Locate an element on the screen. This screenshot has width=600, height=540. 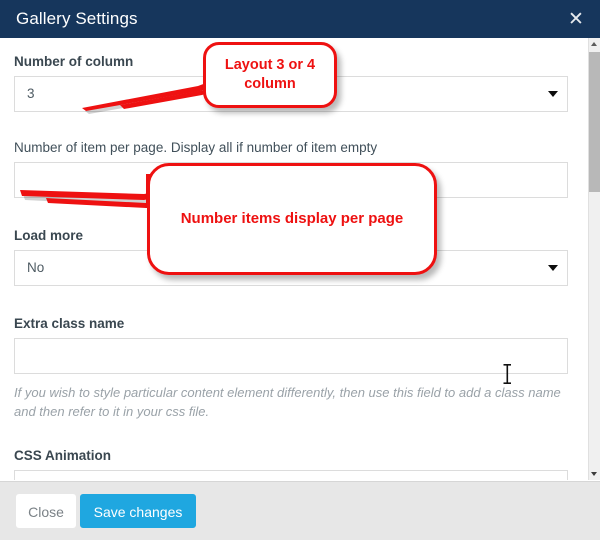
annotation-callout-layout-text: Layout 3 or 4 column is located at coordinates (270, 74).